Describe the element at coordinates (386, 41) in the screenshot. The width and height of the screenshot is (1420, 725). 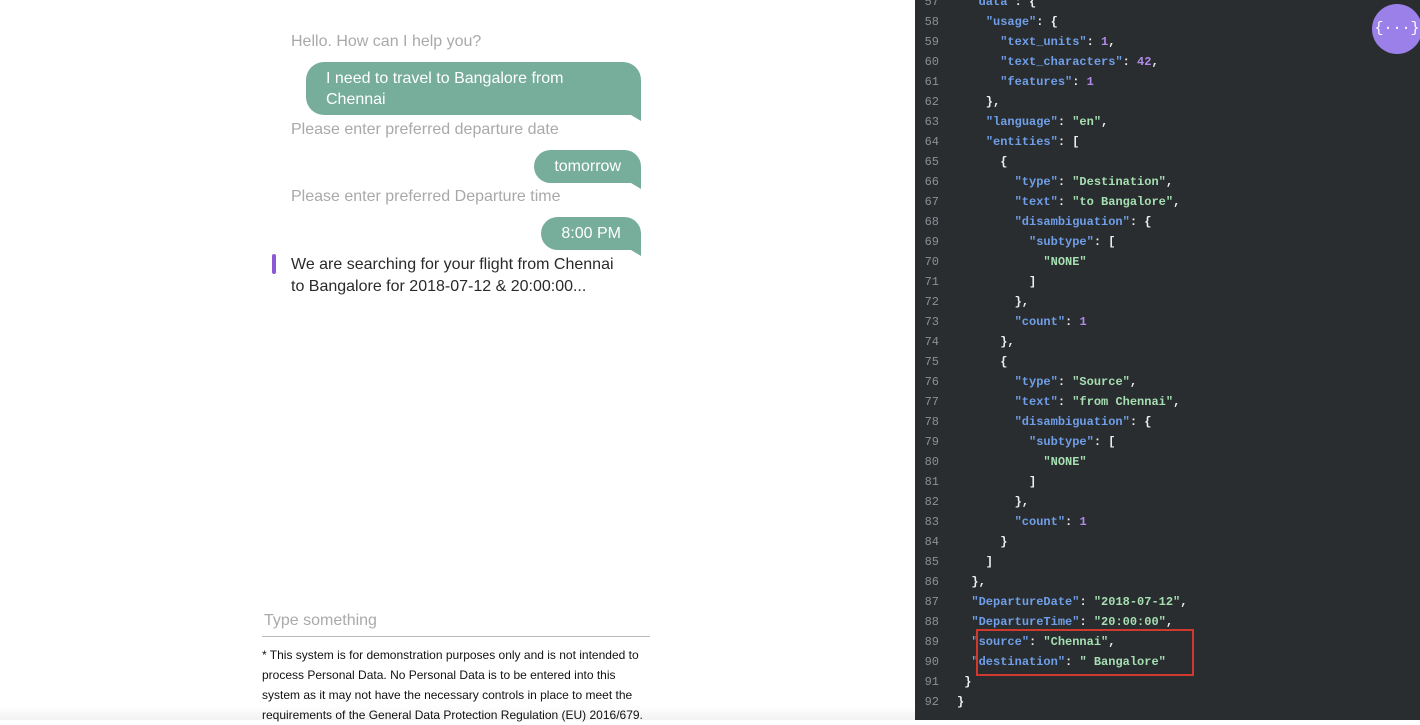
I see `bot-message: Hello. How can I help you?` at that location.